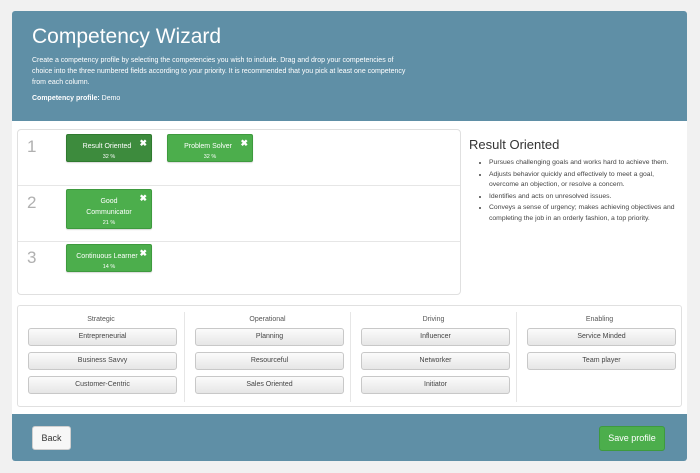 The image size is (700, 473). I want to click on column-heading: Operational, so click(267, 319).